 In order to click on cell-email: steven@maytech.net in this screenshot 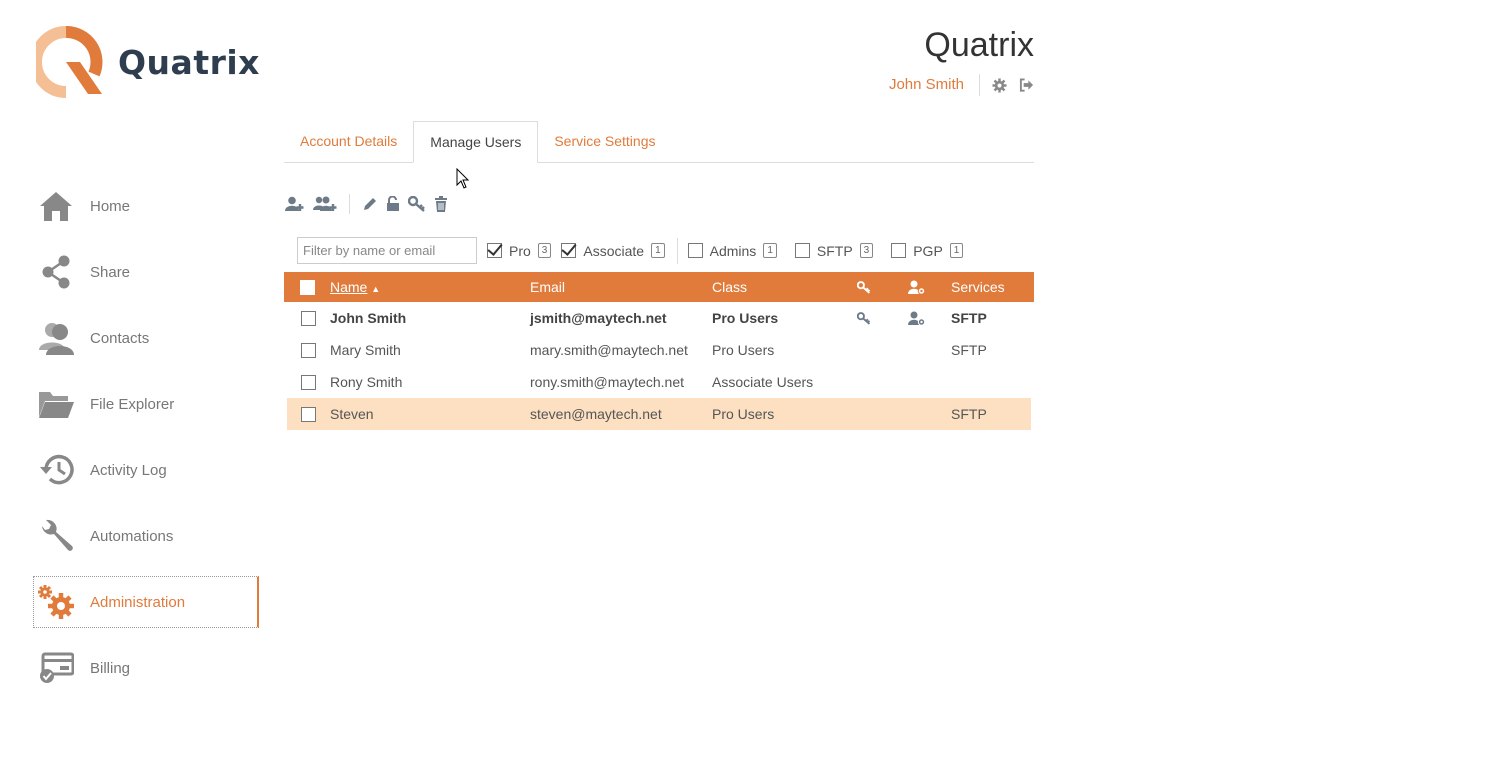, I will do `click(596, 414)`.